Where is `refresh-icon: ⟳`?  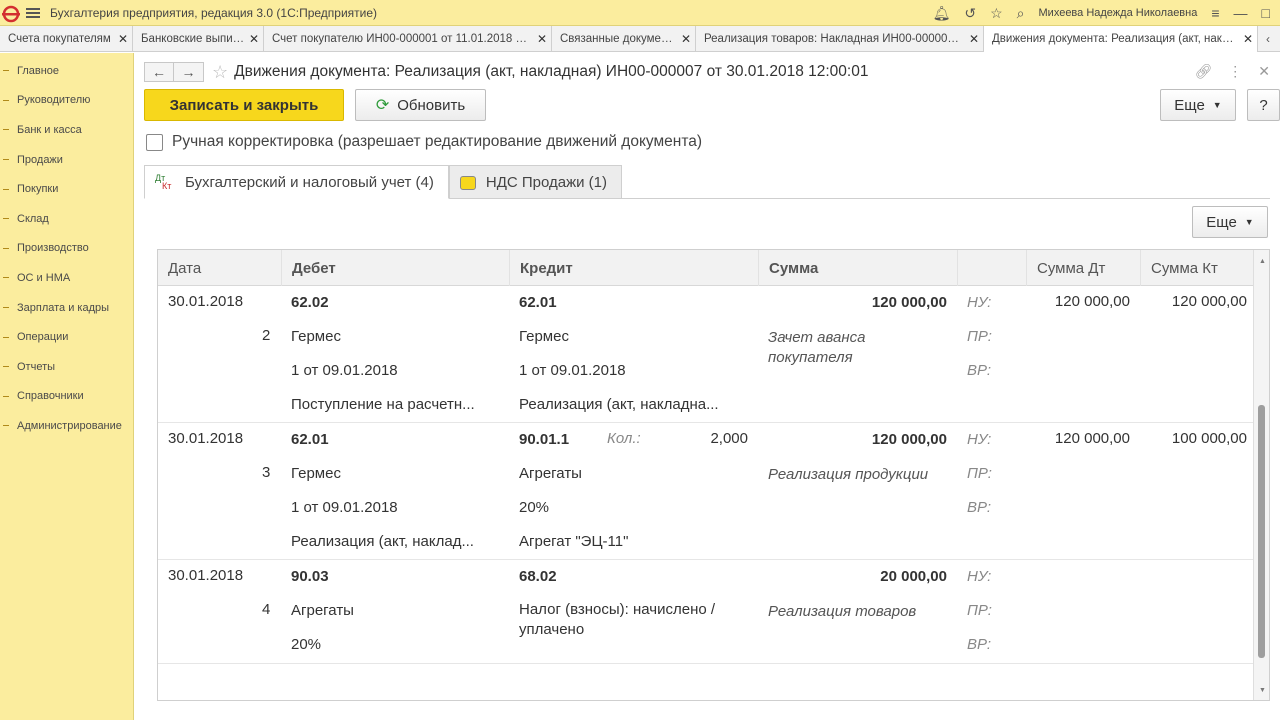
refresh-icon: ⟳ is located at coordinates (382, 105).